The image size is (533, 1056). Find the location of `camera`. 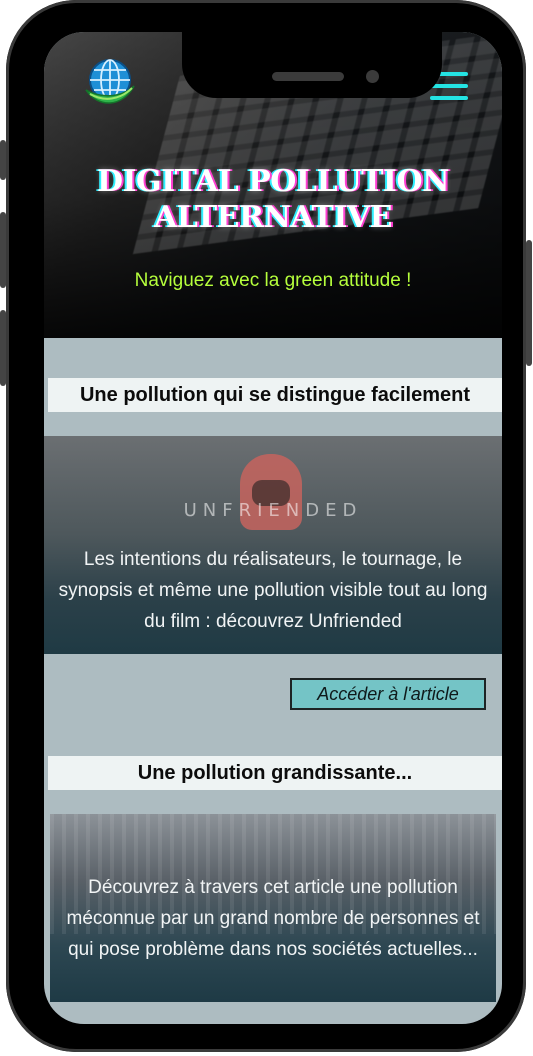

camera is located at coordinates (372, 76).